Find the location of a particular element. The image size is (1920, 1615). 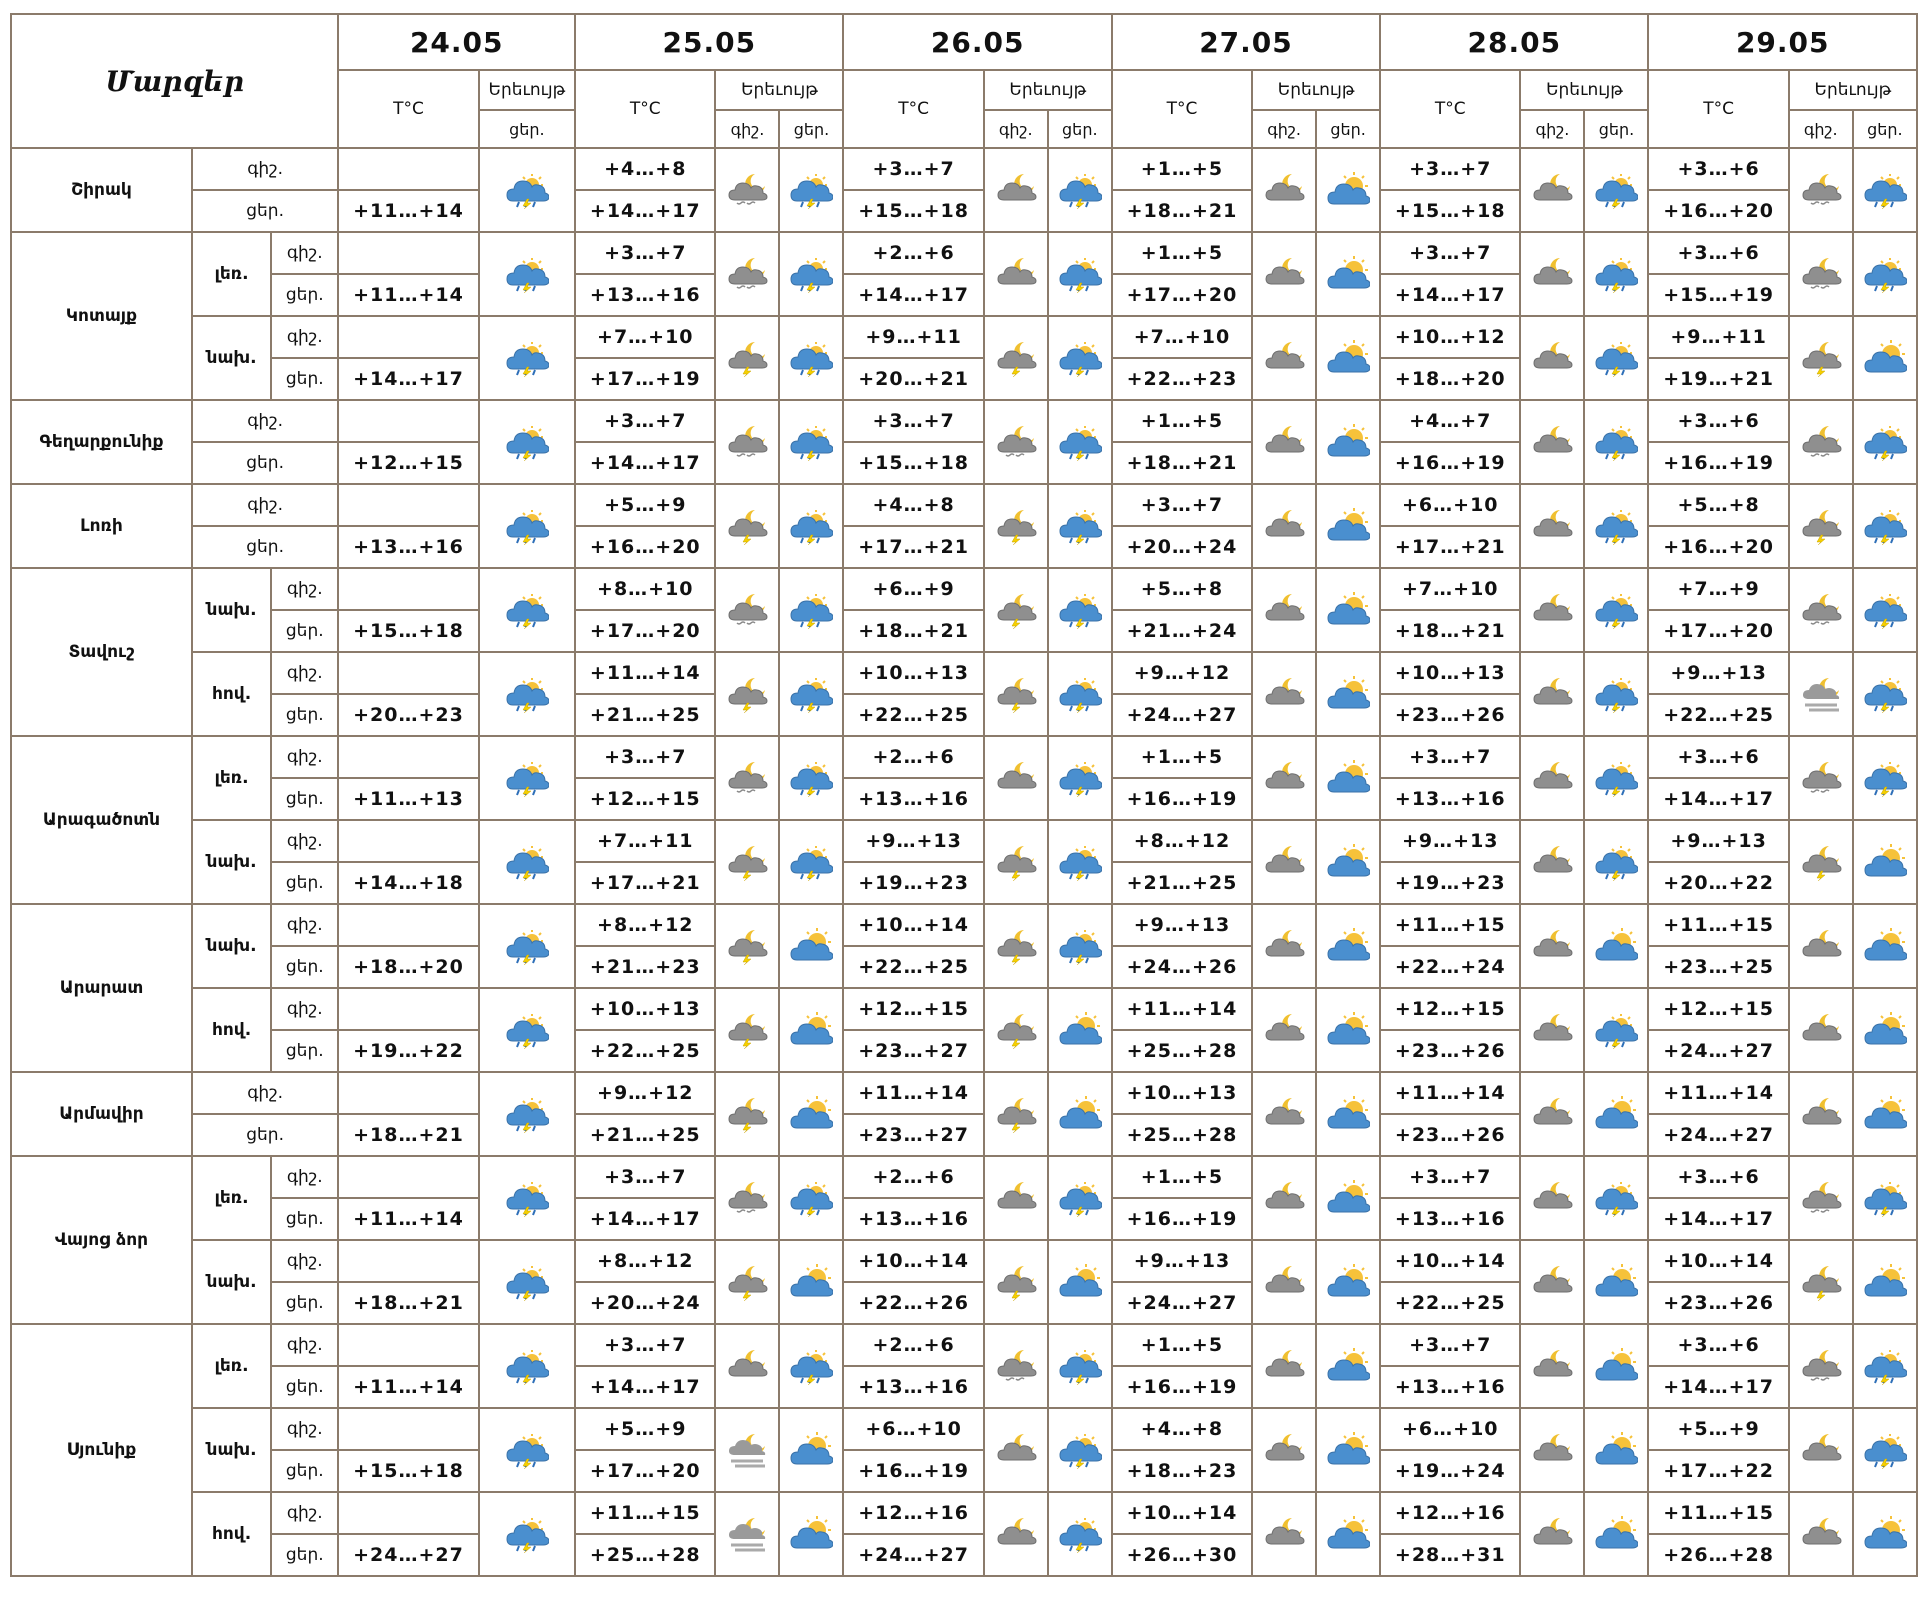

night-temperature: +7…+10 is located at coordinates (1450, 589).